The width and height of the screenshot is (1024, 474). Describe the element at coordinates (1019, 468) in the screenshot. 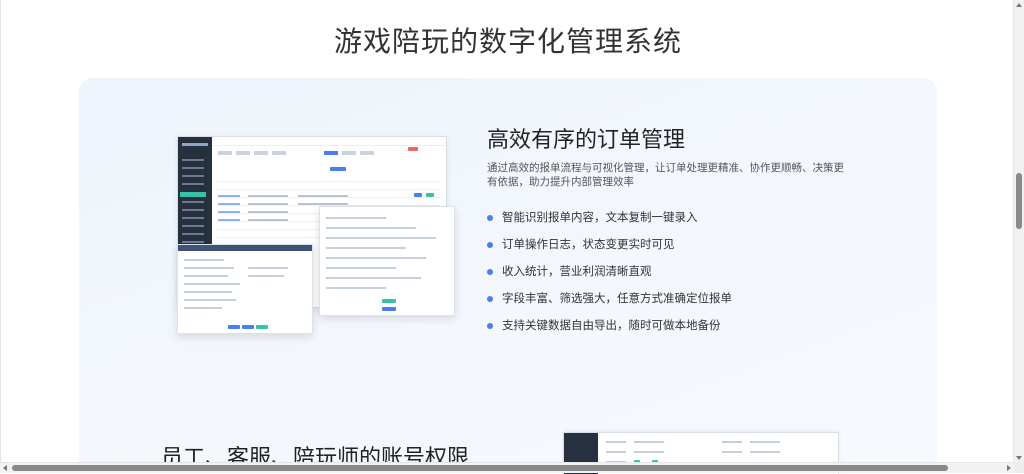

I see `scrollbar-corner` at that location.